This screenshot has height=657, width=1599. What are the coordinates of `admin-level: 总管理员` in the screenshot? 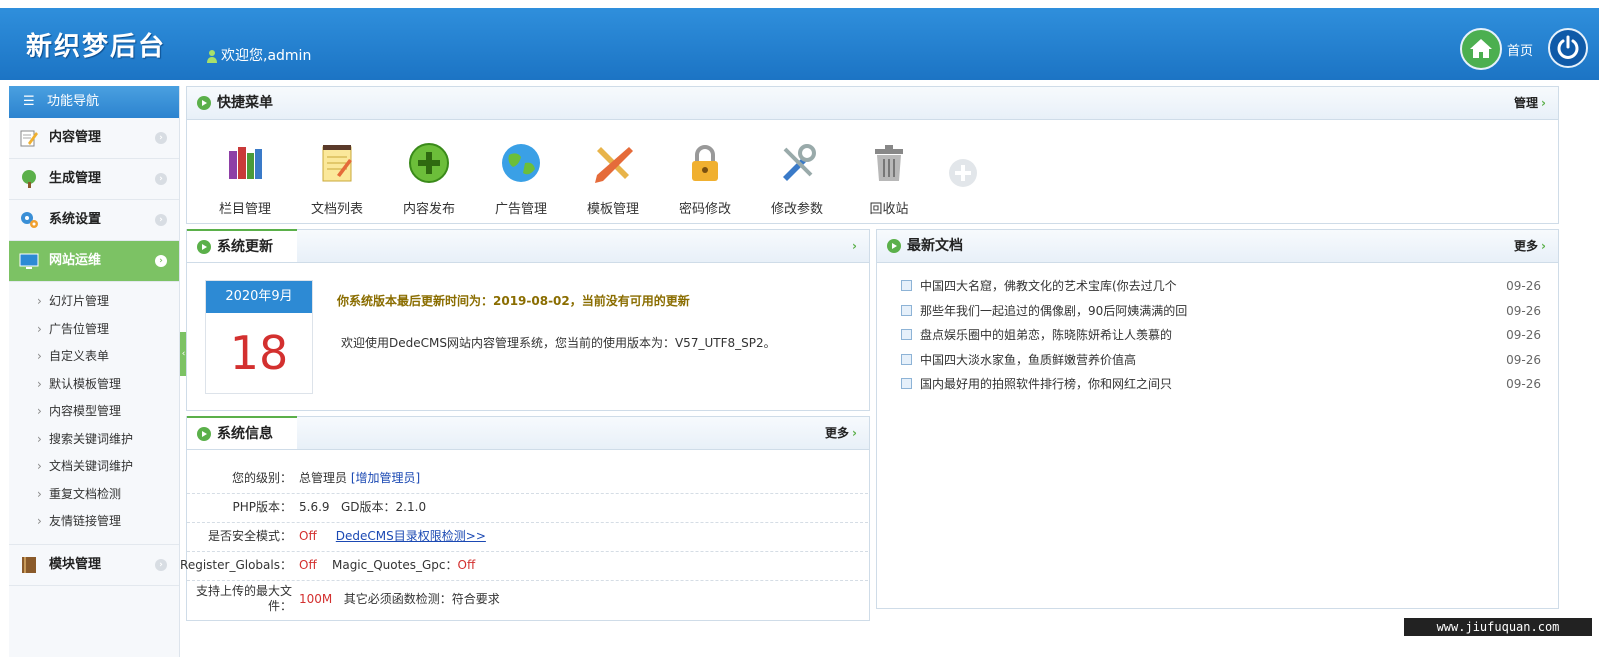 It's located at (323, 478).